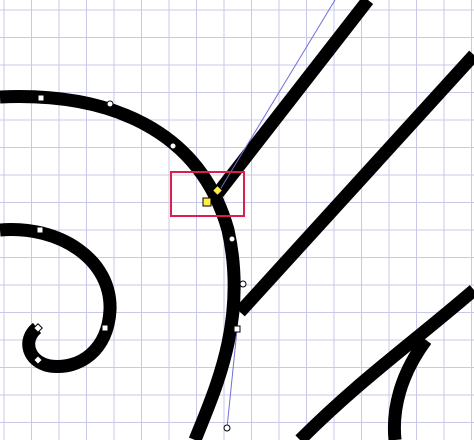 The image size is (474, 440). What do you see at coordinates (207, 202) in the screenshot?
I see `selected-node-handle` at bounding box center [207, 202].